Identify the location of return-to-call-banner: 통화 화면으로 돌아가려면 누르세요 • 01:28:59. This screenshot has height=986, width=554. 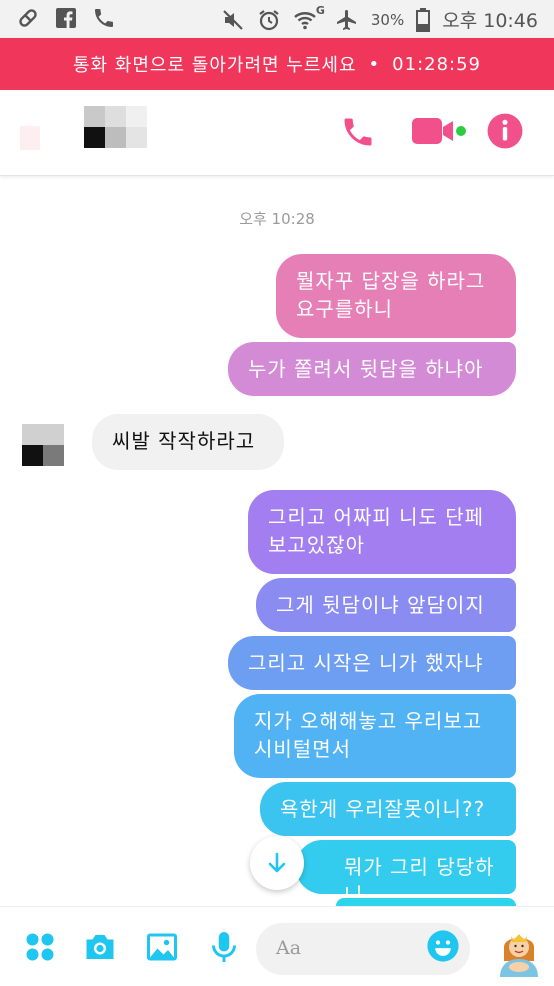
(277, 64).